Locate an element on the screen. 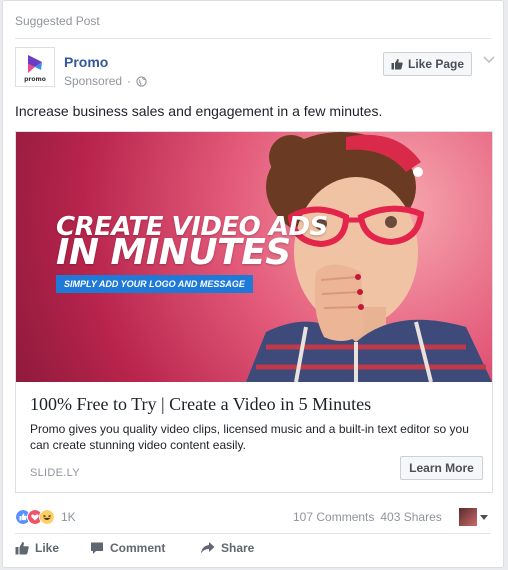 The height and width of the screenshot is (570, 508). engagement-counts: 107 Comments 403 Shares is located at coordinates (367, 517).